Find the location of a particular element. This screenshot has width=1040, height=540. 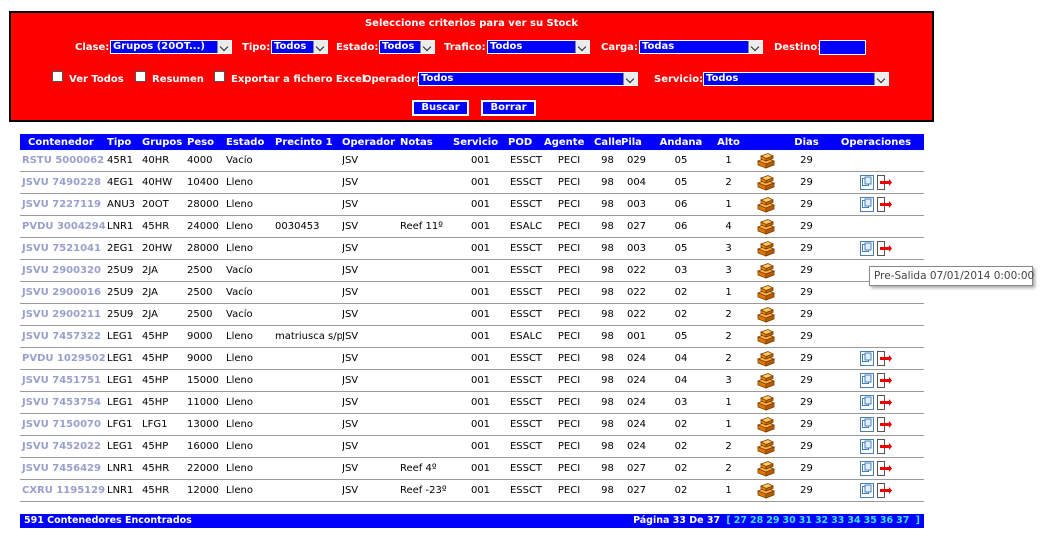

cell-operador: JSV is located at coordinates (371, 270).